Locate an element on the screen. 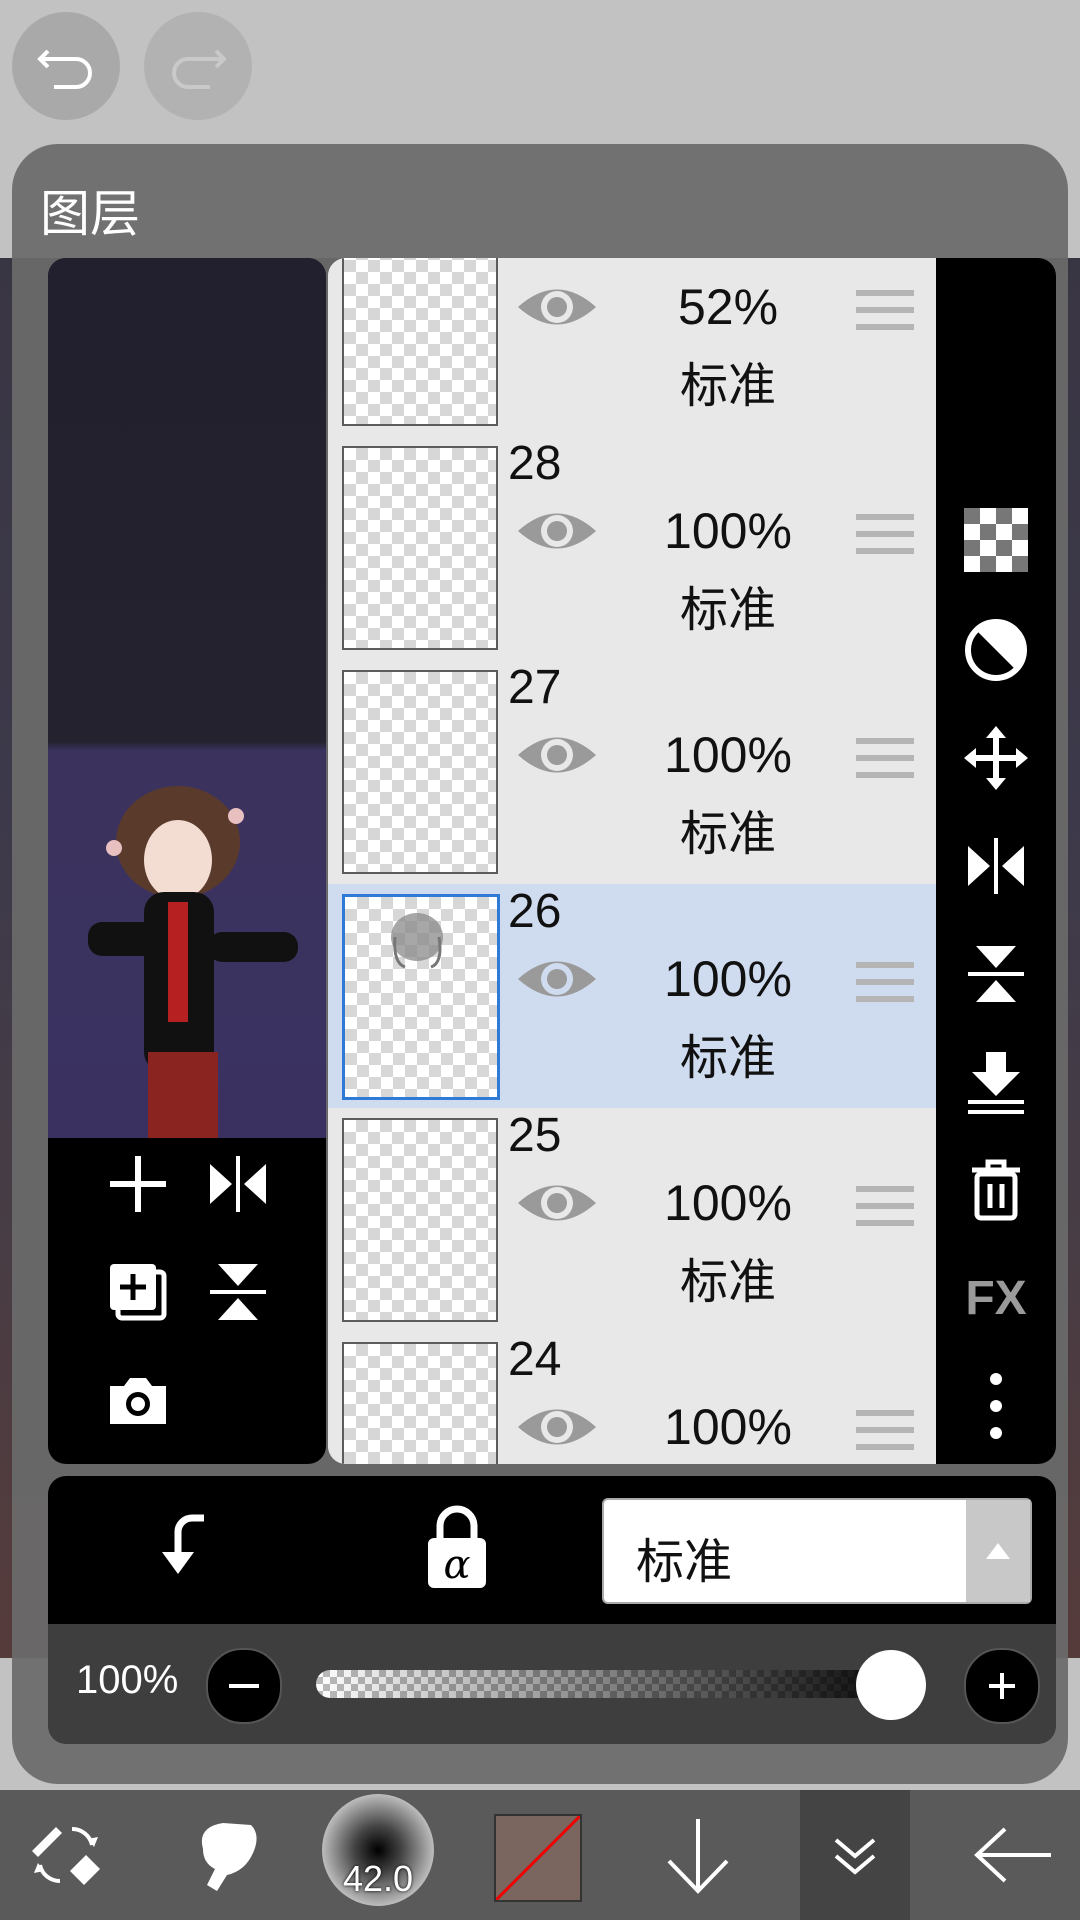  preview-tools is located at coordinates (187, 1301).